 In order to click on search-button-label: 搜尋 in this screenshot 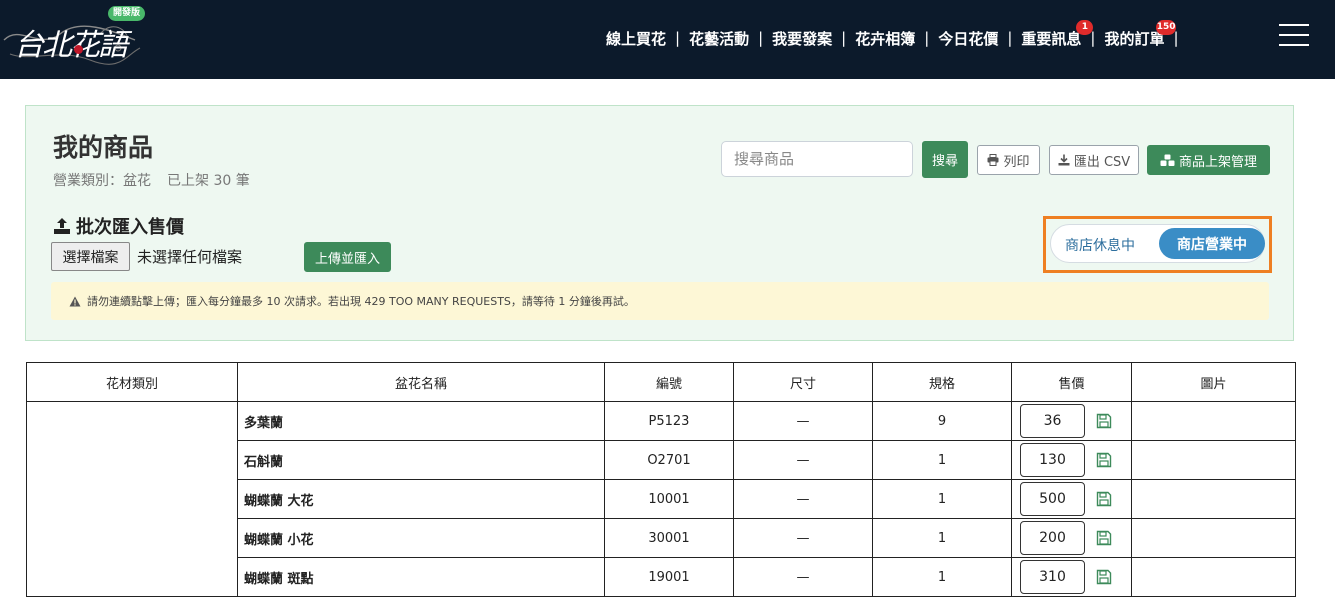, I will do `click(944, 161)`.